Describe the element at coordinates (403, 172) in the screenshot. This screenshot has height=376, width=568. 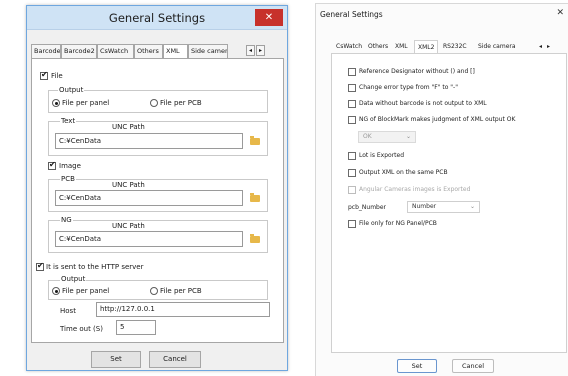
I see `output-same-pcb-label: Output XML on the same PCB` at that location.